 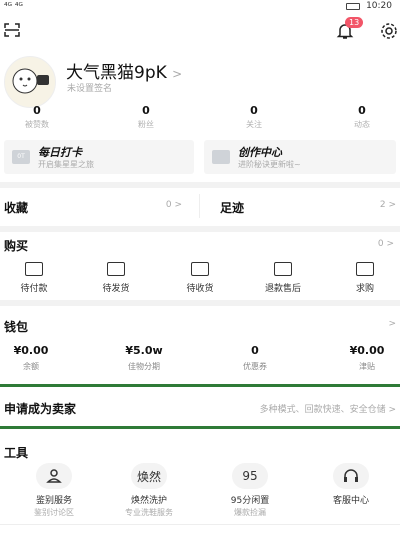 I want to click on notification-badge: 13, so click(x=354, y=22).